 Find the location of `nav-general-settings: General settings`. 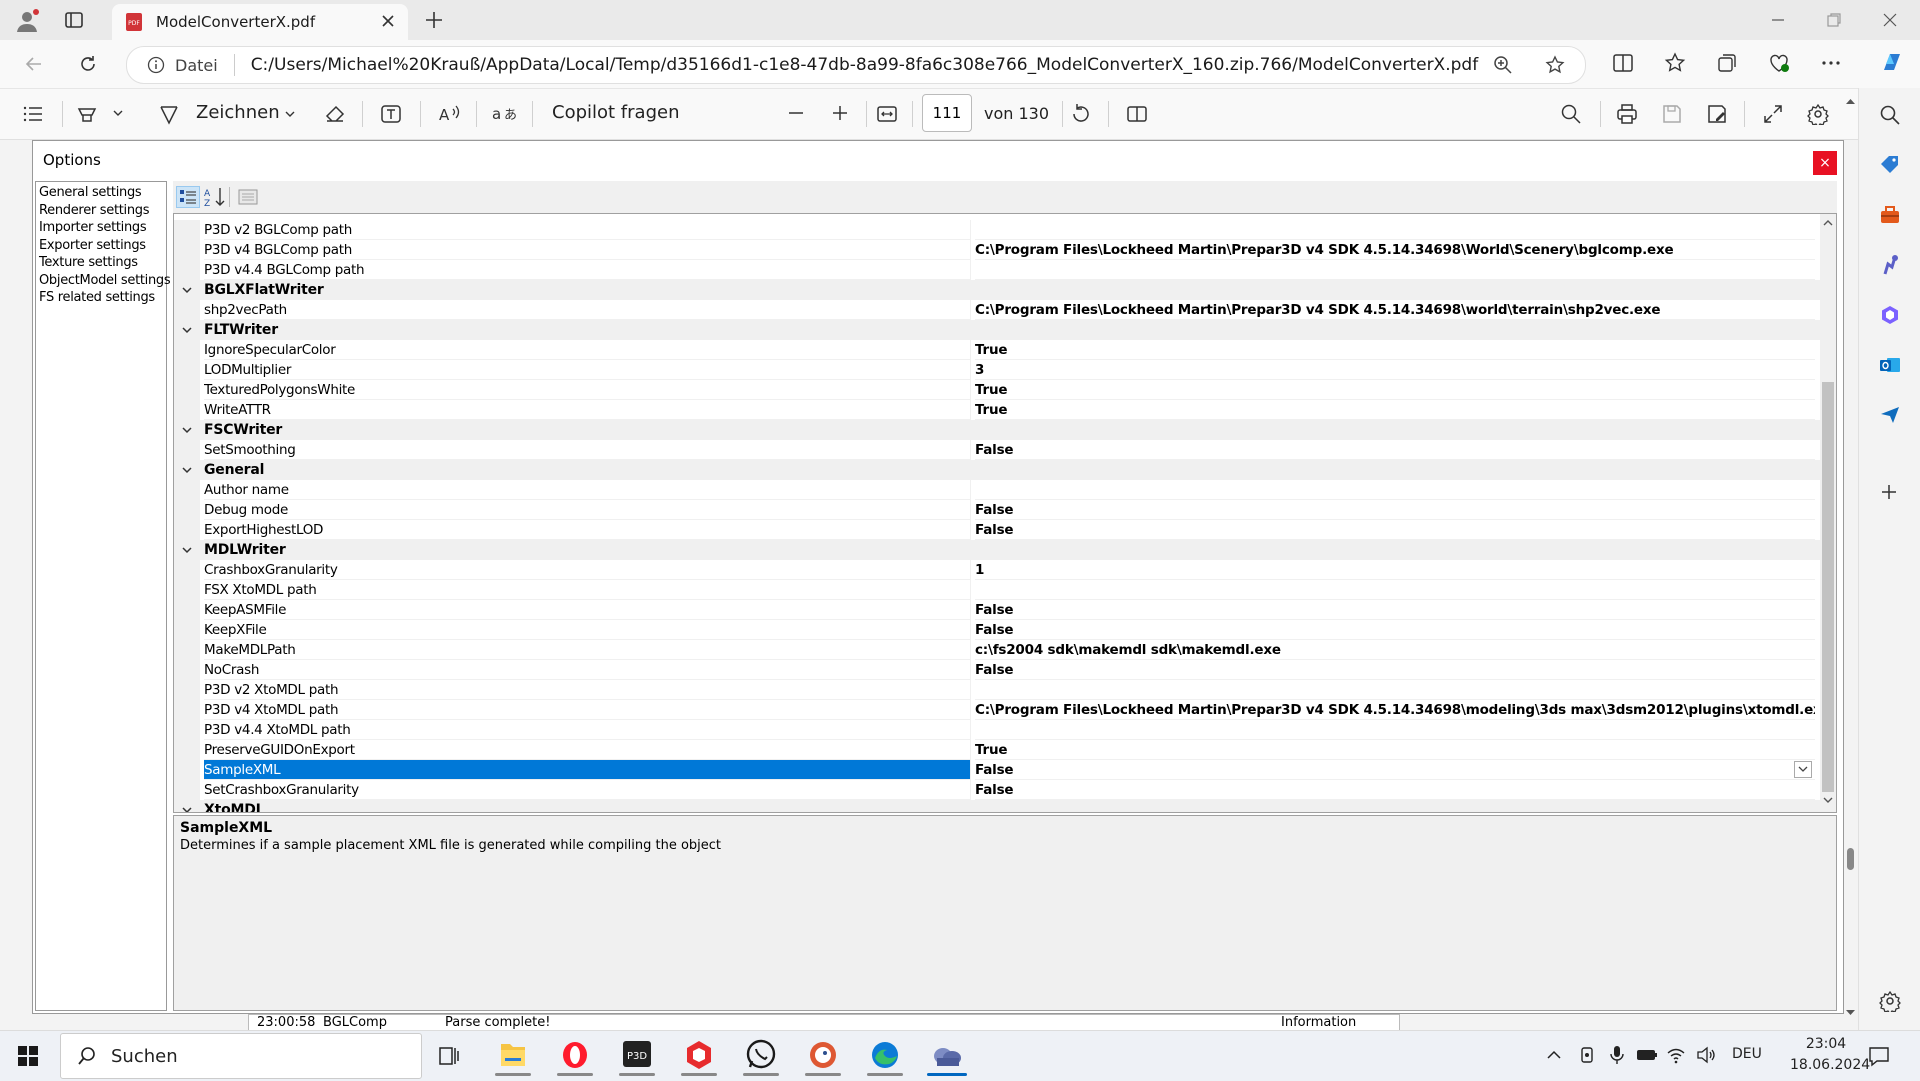

nav-general-settings: General settings is located at coordinates (101, 193).